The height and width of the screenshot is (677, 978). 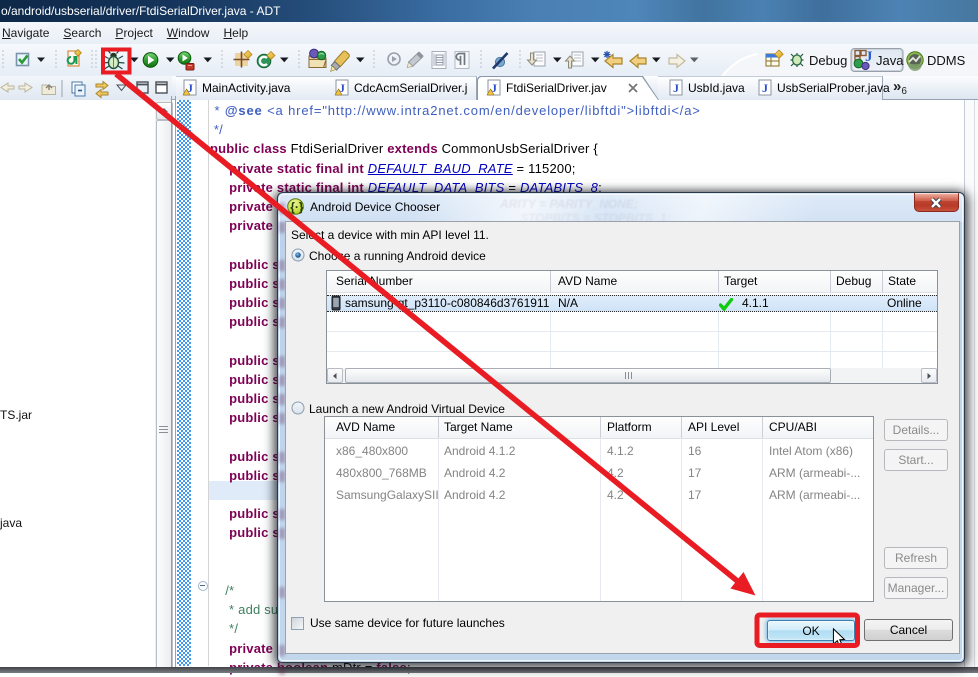 What do you see at coordinates (828, 60) in the screenshot?
I see `svg-text: Debug` at bounding box center [828, 60].